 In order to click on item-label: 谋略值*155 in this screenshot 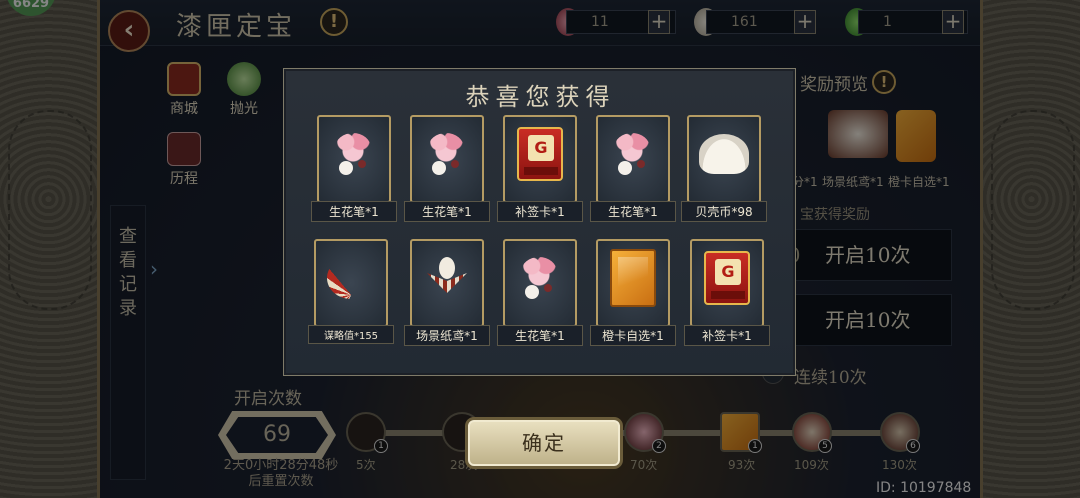, I will do `click(351, 334)`.